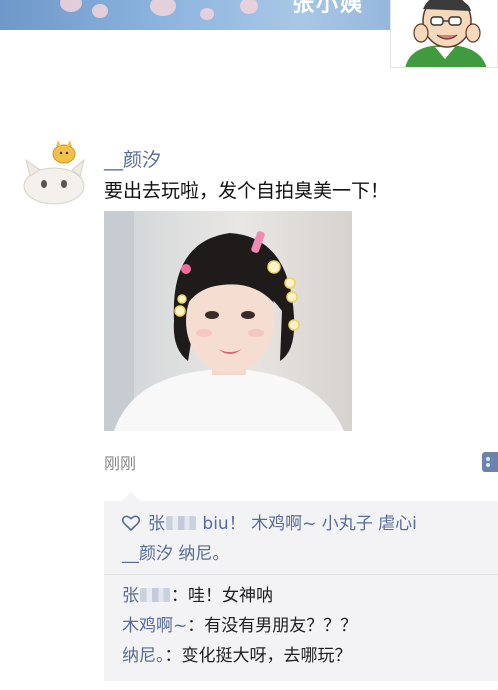 The width and height of the screenshot is (498, 690). I want to click on like-name: 虐心i, so click(397, 524).